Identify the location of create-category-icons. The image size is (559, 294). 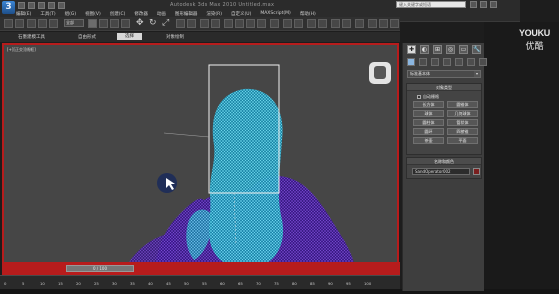
(447, 62).